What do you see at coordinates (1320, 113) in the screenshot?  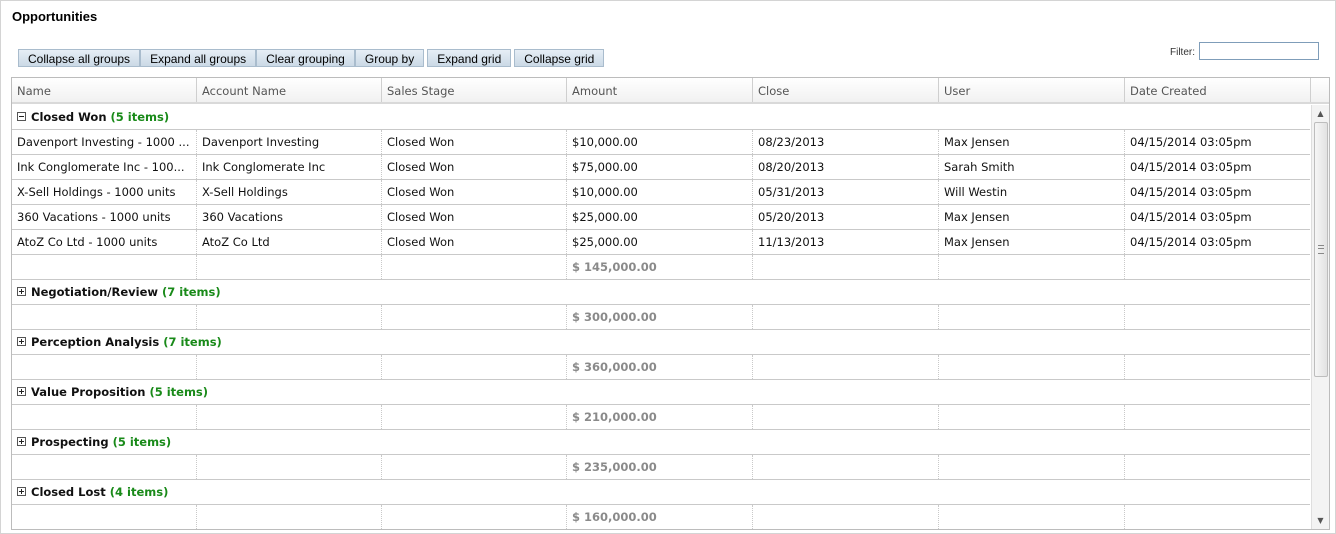 I see `arrow-up-icon: ▲` at bounding box center [1320, 113].